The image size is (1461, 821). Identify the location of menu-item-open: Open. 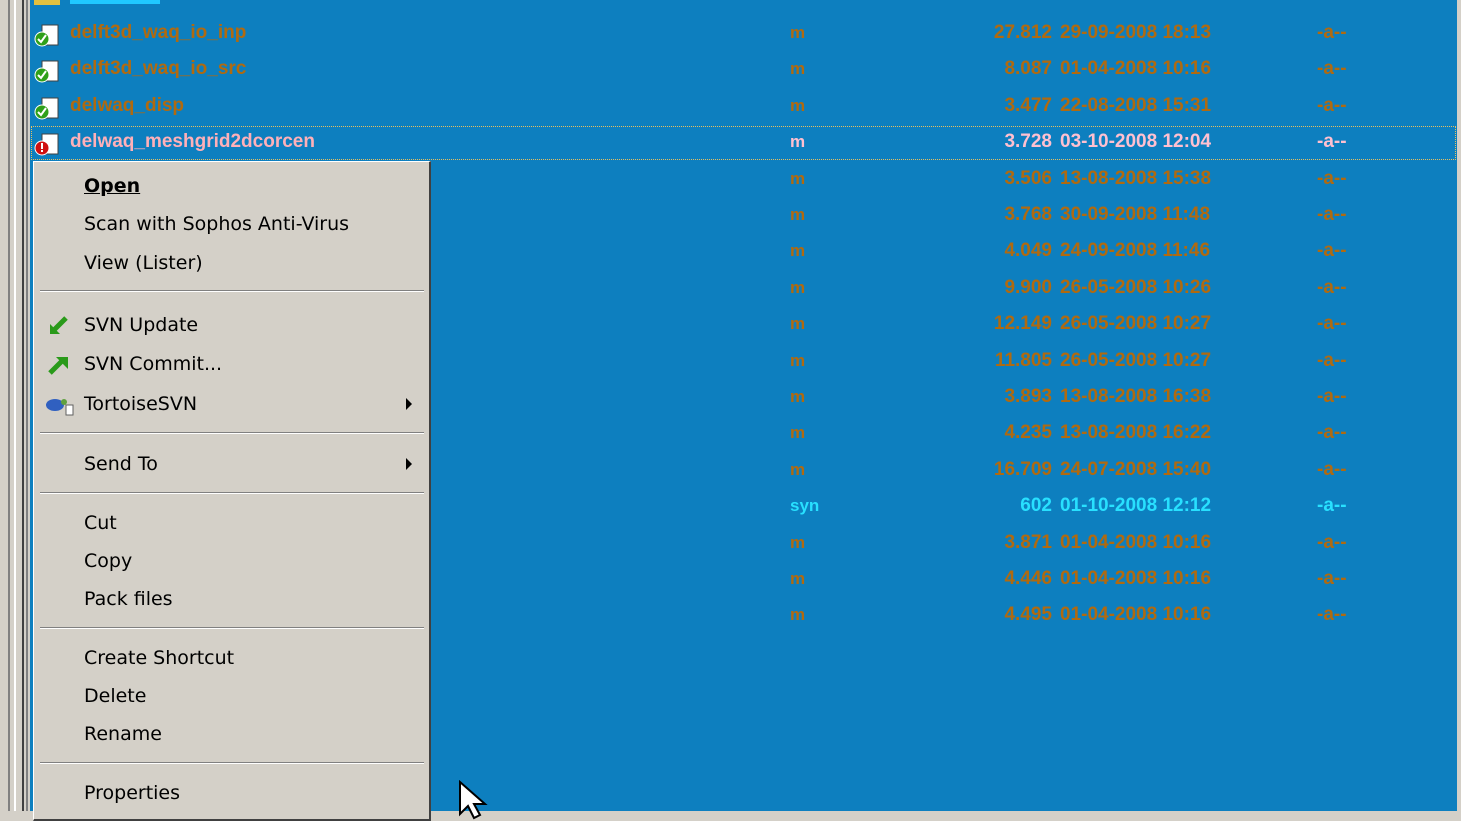
(231, 186).